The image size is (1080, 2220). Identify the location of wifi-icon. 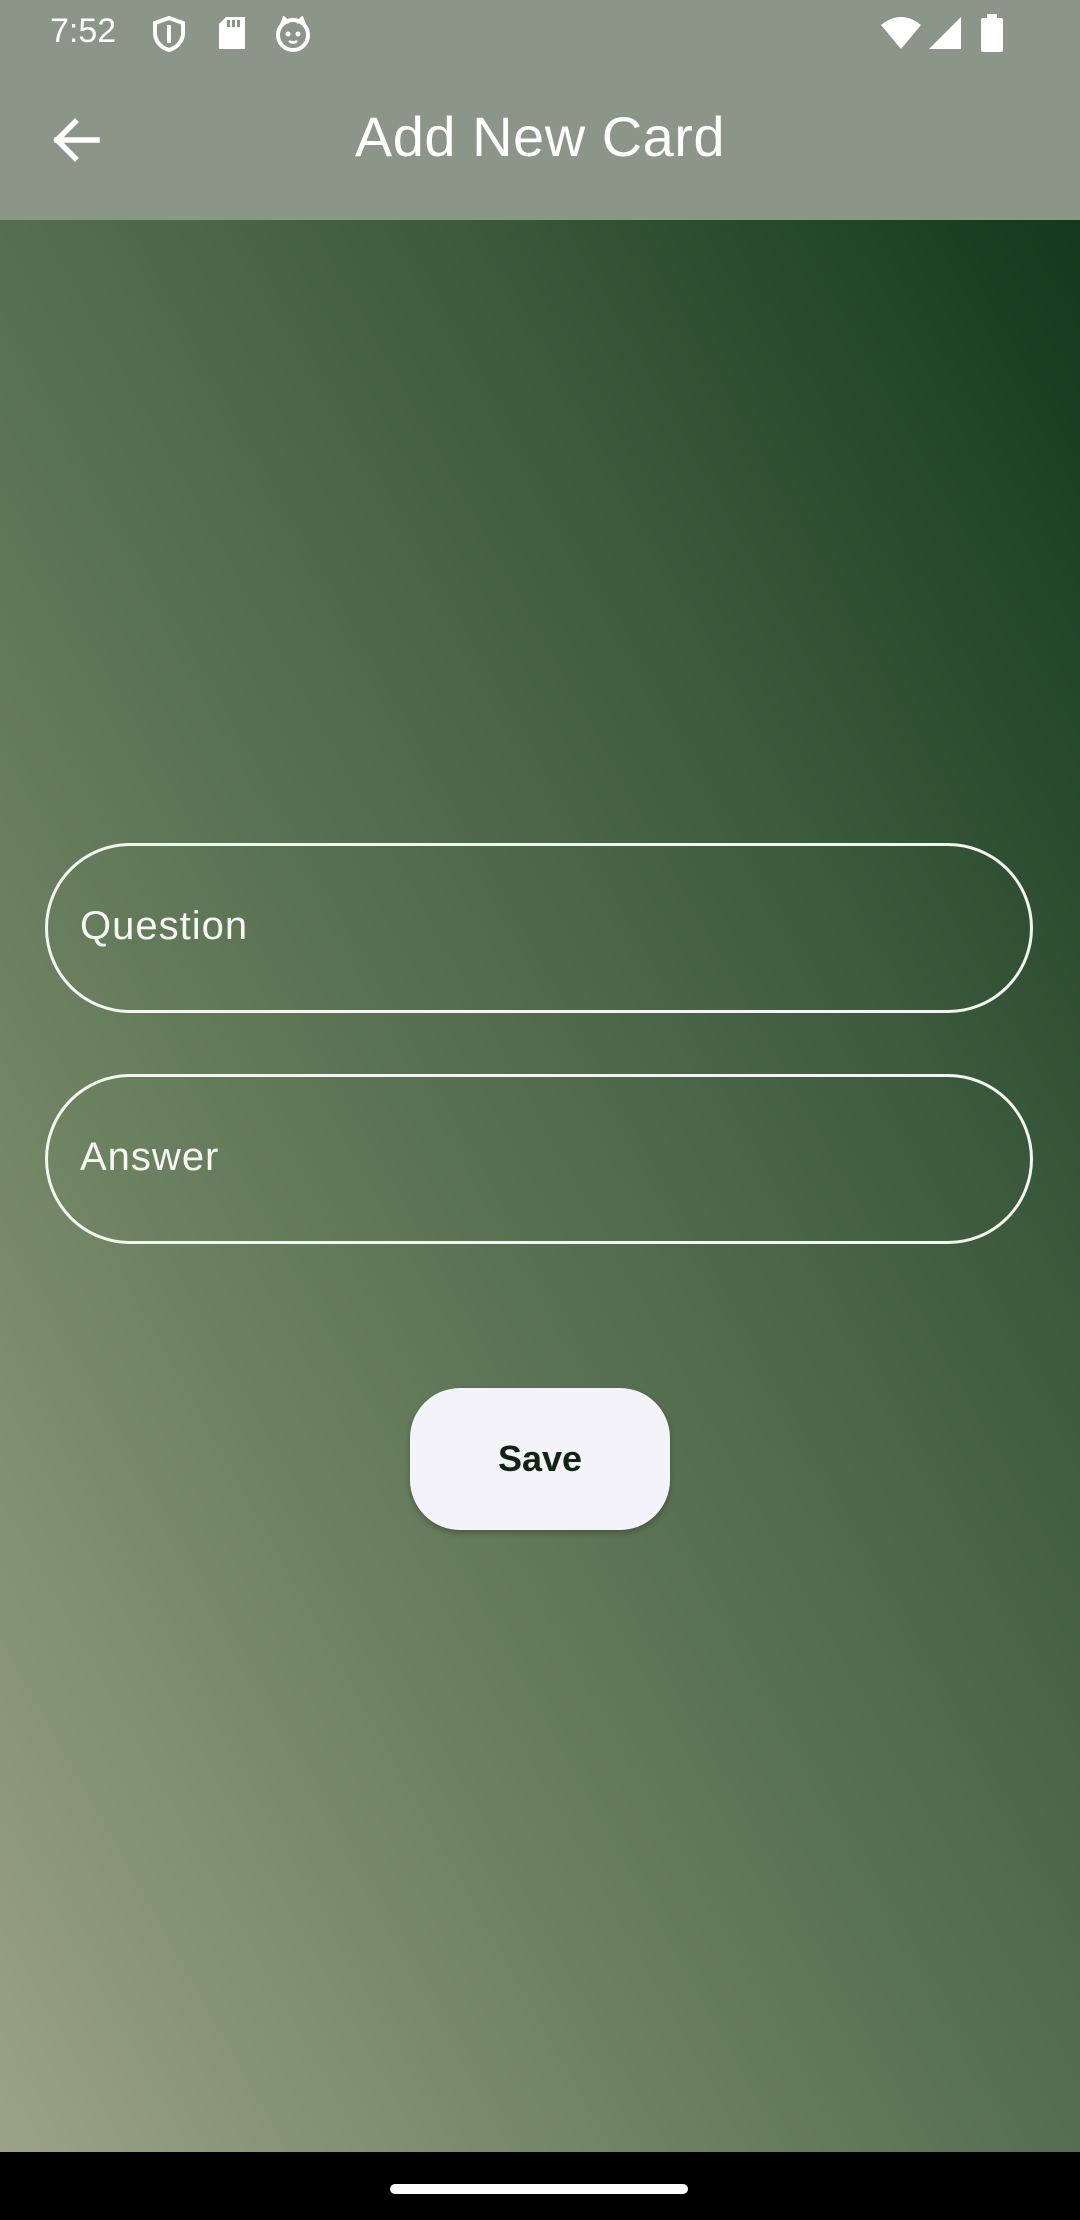
(901, 35).